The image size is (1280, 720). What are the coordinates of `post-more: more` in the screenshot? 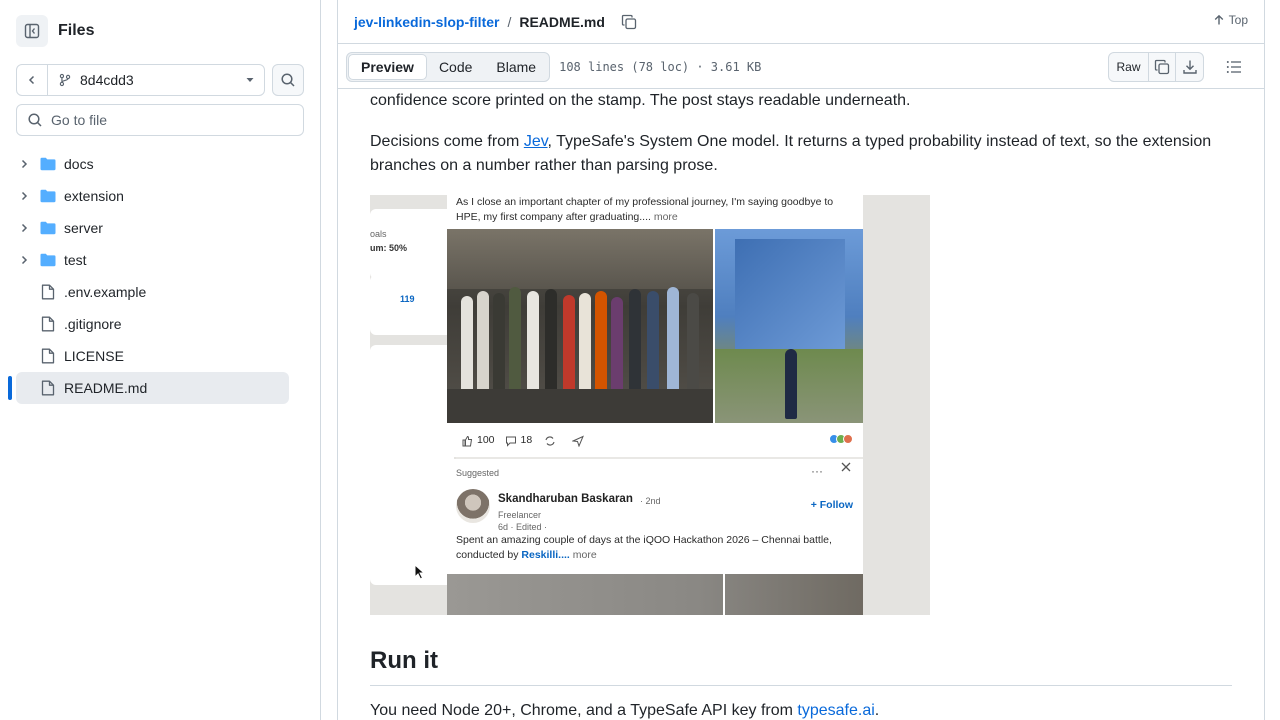 It's located at (665, 217).